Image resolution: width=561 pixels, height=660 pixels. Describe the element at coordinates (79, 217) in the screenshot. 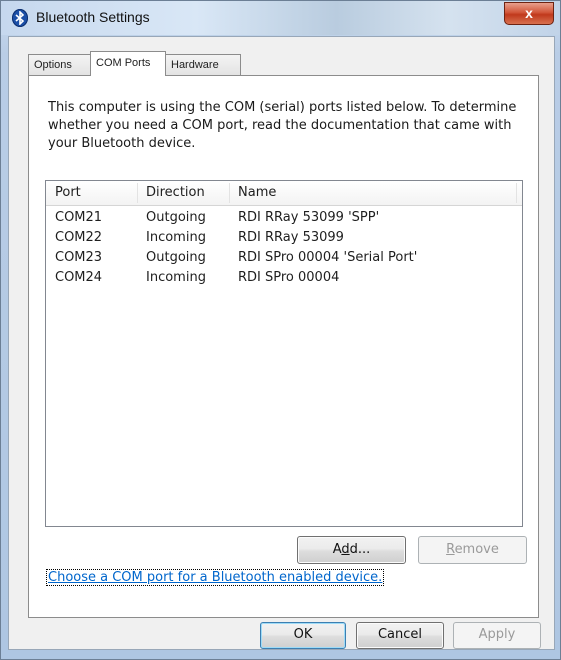

I see `port-cell: COM21` at that location.